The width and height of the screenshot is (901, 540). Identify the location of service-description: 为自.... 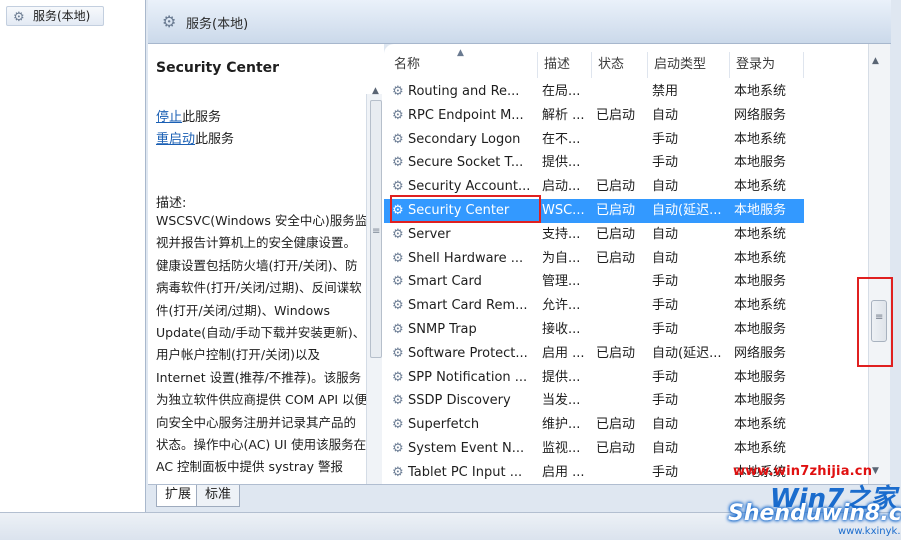
(561, 258).